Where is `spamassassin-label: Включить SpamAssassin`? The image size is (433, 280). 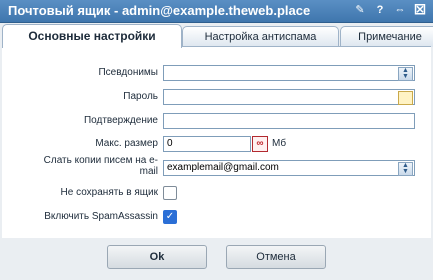
spamassassin-label: Включить SpamAssassin is located at coordinates (101, 216).